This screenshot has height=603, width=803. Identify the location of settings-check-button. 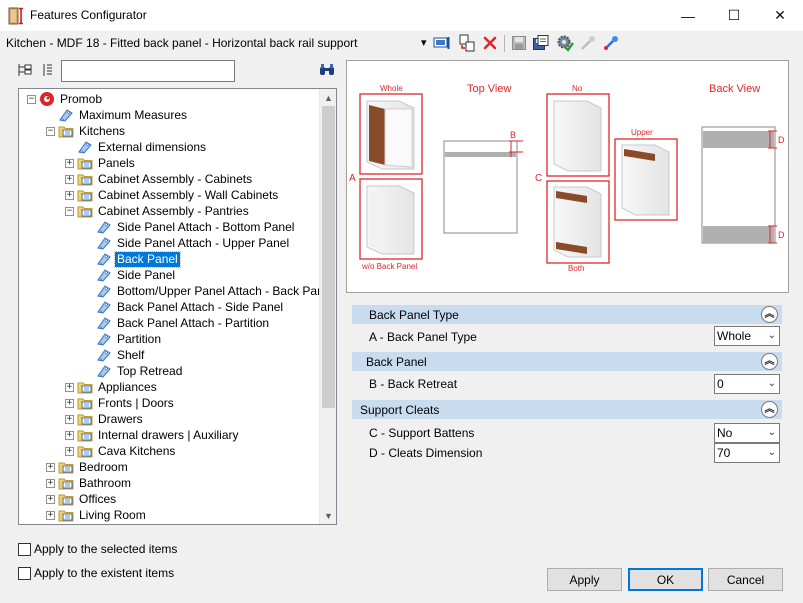
(565, 43).